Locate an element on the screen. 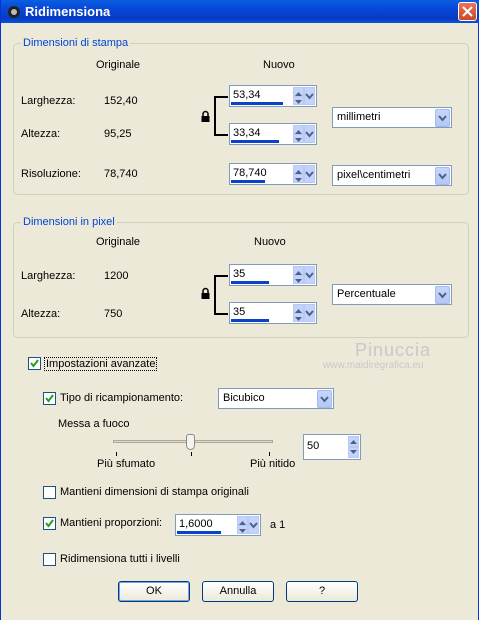 The height and width of the screenshot is (620, 479). print-width-arrows is located at coordinates (304, 96).